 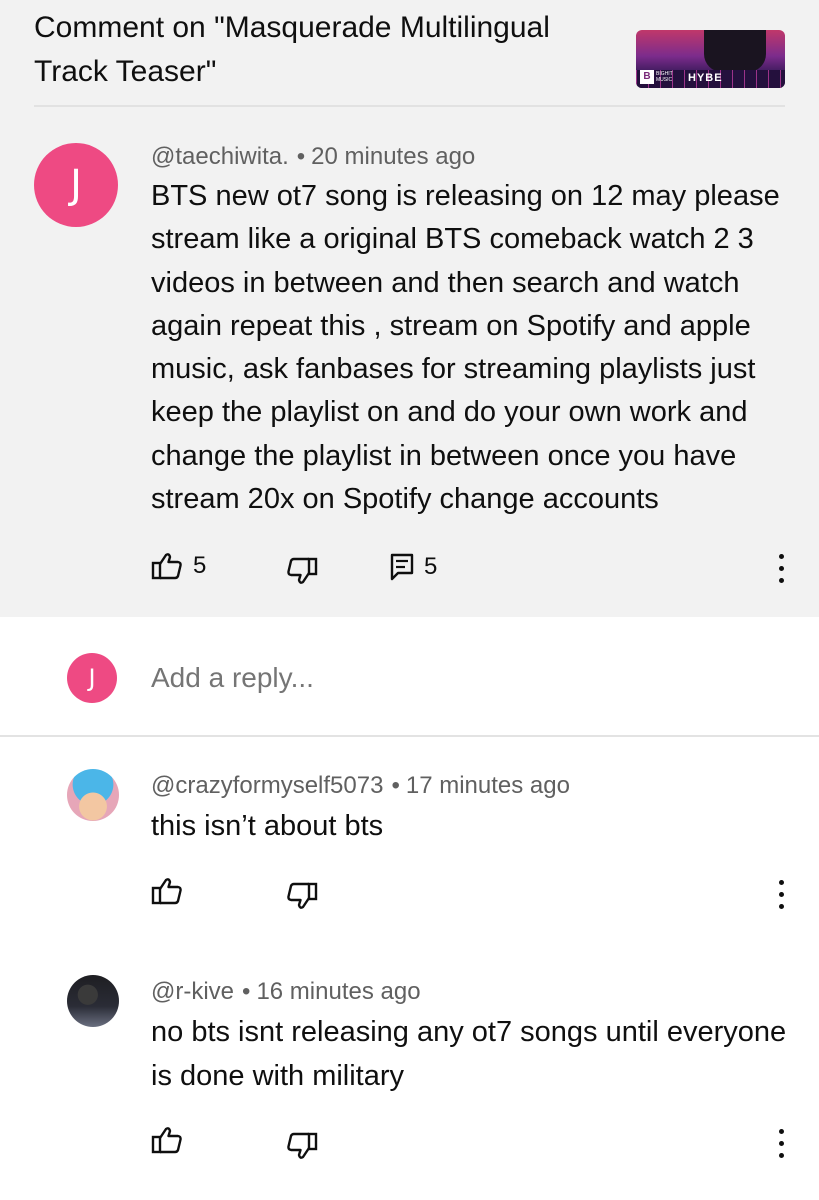 I want to click on video-thumbnail: B BIGHIT MUSIC HYBE, so click(x=710, y=59).